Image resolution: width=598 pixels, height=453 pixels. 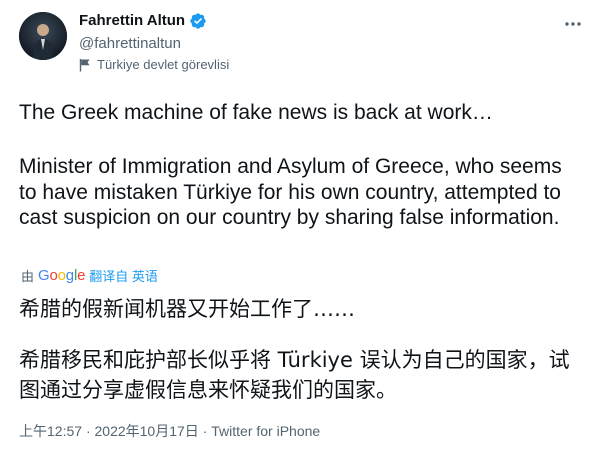 I want to click on government-flag-icon, so click(x=85, y=65).